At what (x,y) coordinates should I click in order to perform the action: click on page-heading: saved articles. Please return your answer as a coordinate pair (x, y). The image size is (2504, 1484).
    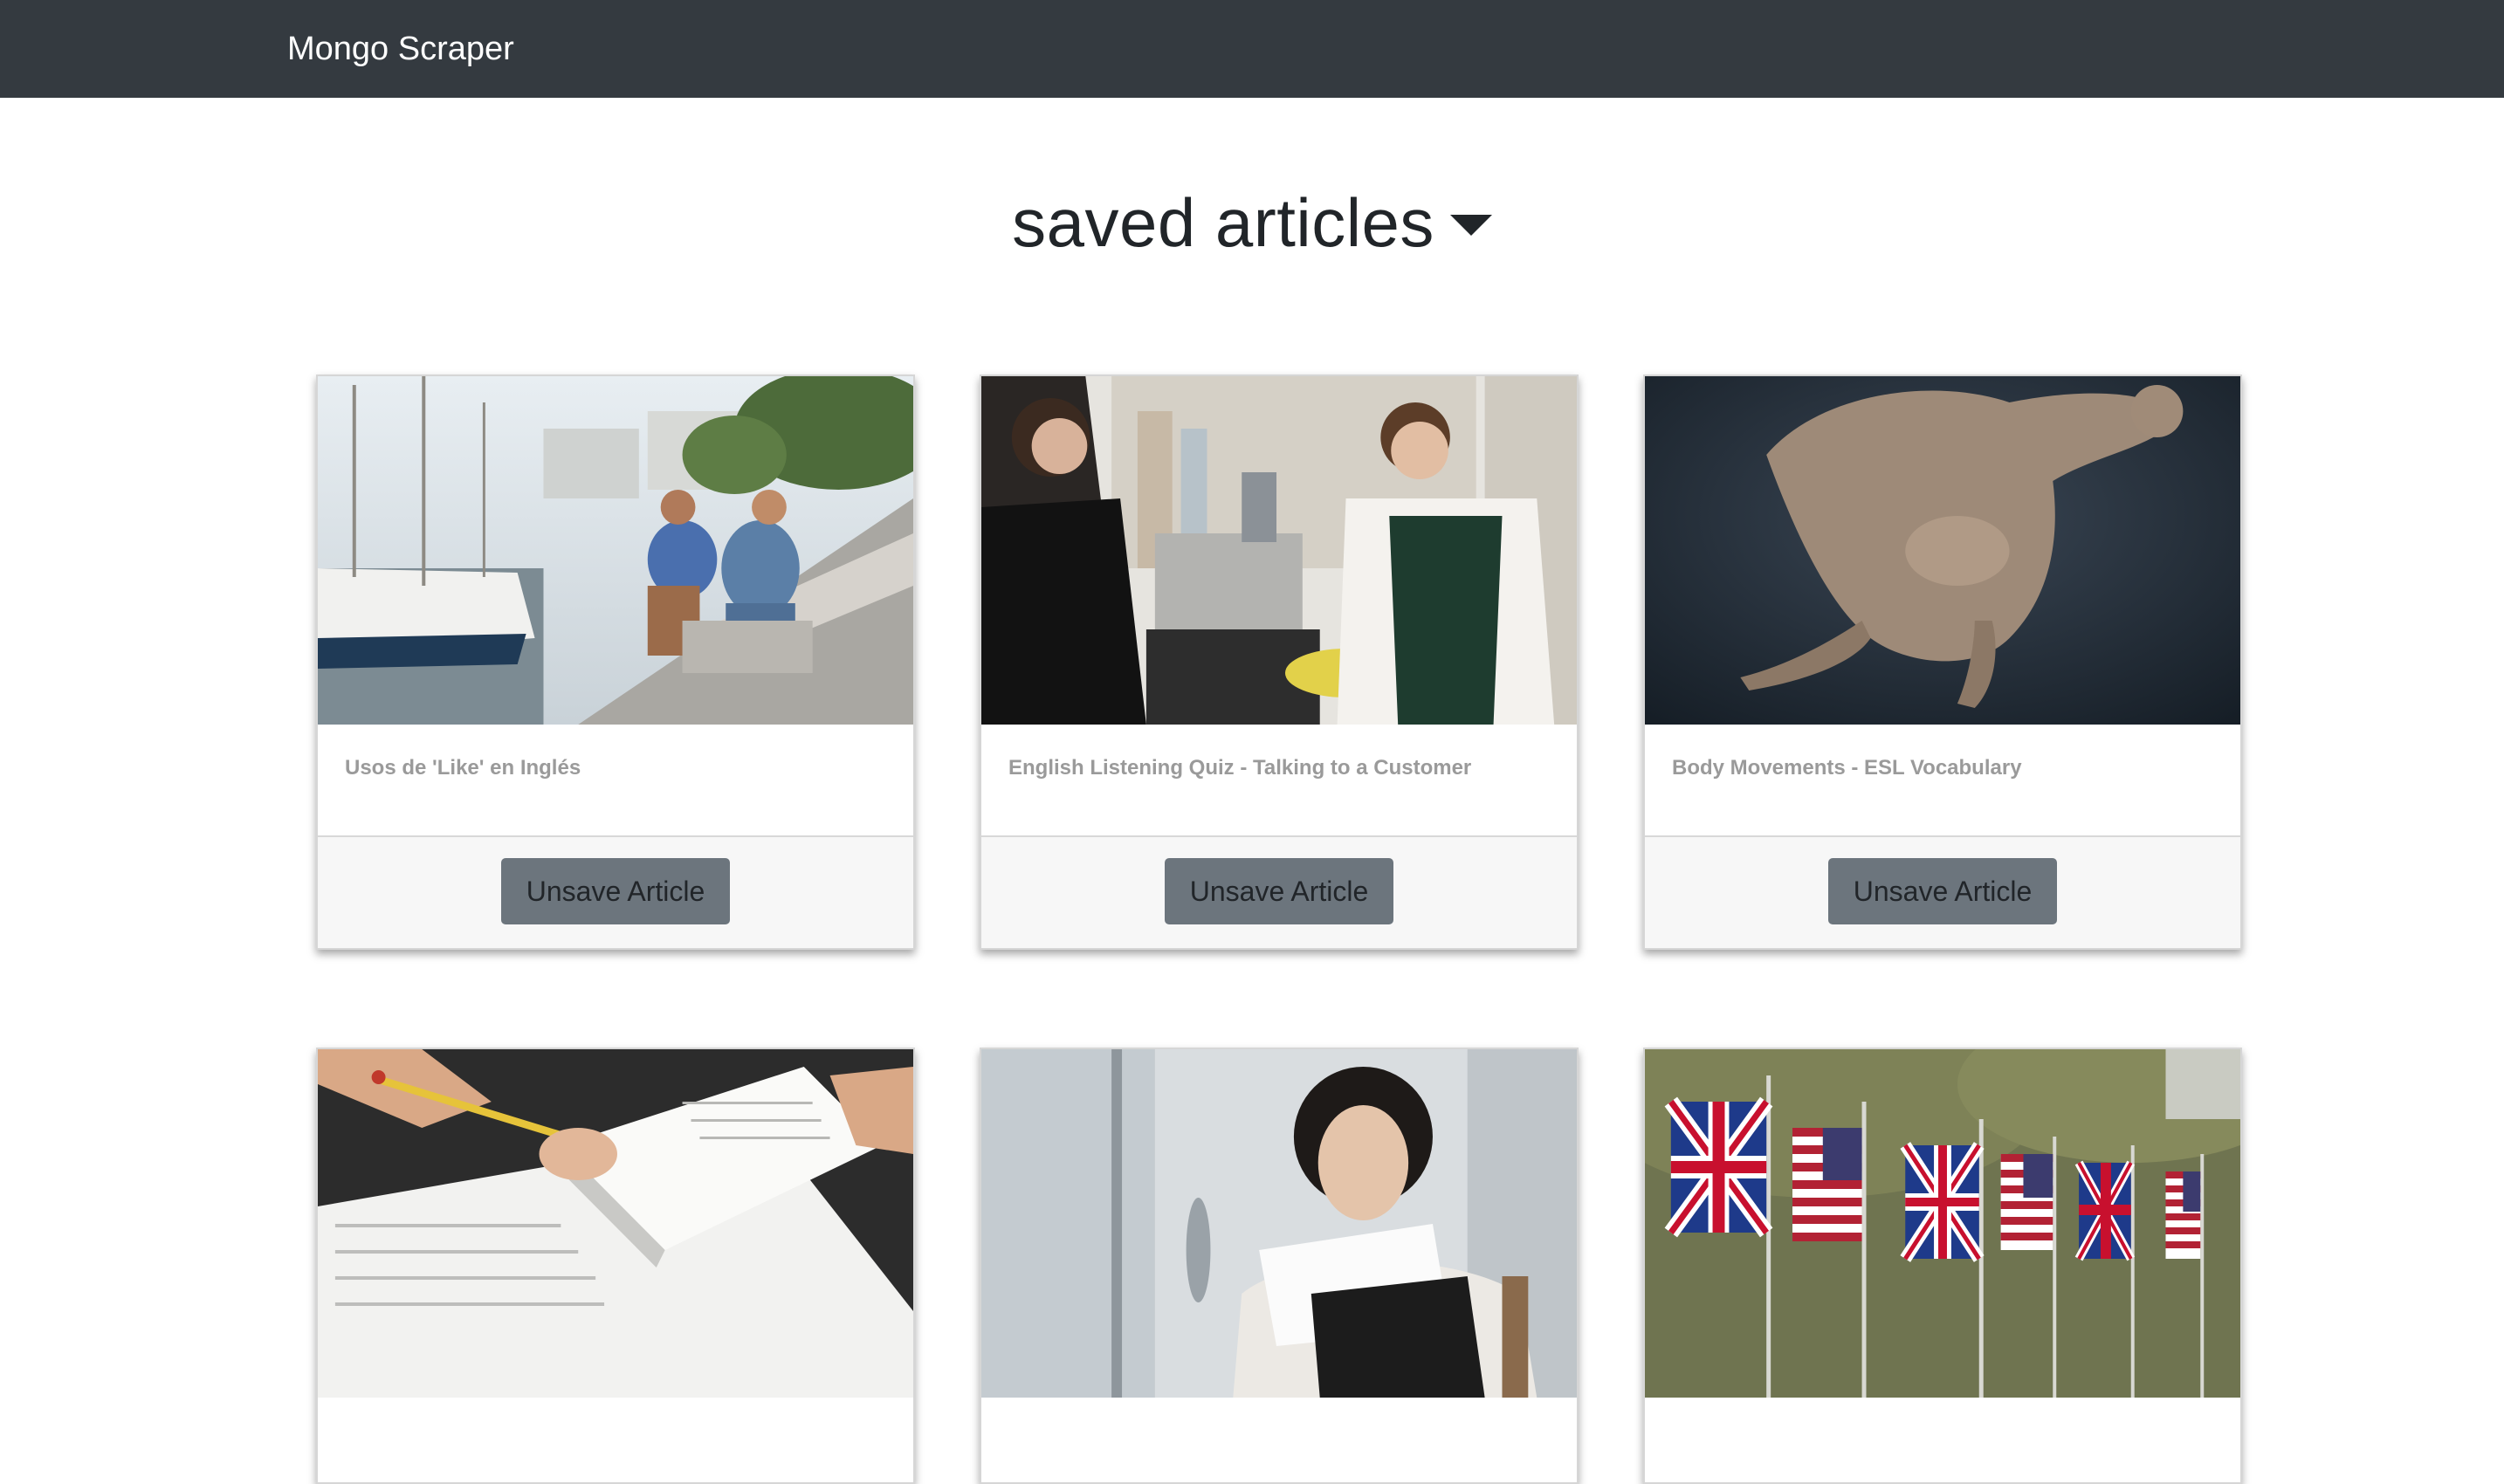
    Looking at the image, I should click on (1252, 223).